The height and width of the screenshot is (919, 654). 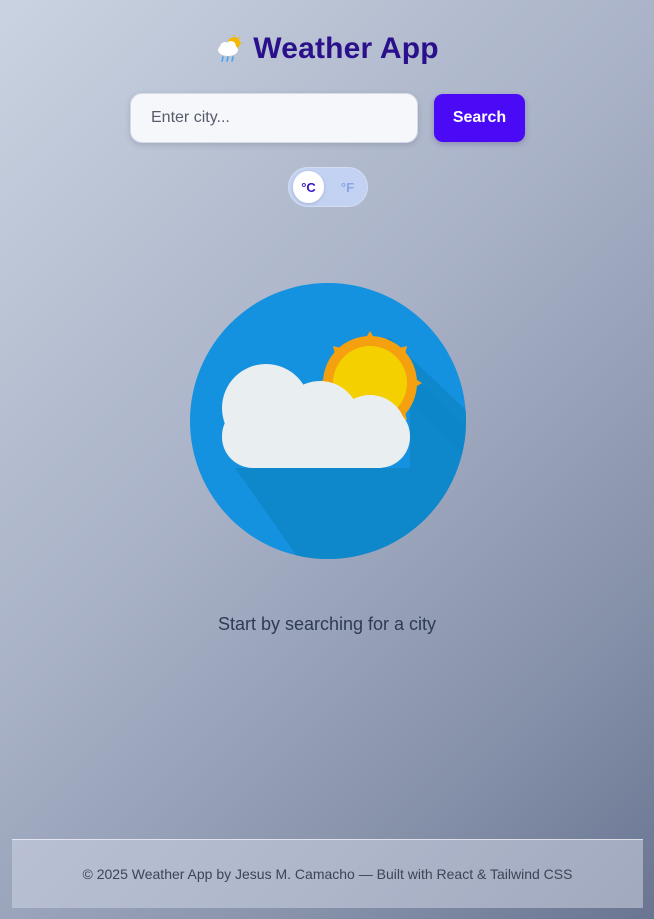 What do you see at coordinates (328, 421) in the screenshot?
I see `sun-and-cloud-icon` at bounding box center [328, 421].